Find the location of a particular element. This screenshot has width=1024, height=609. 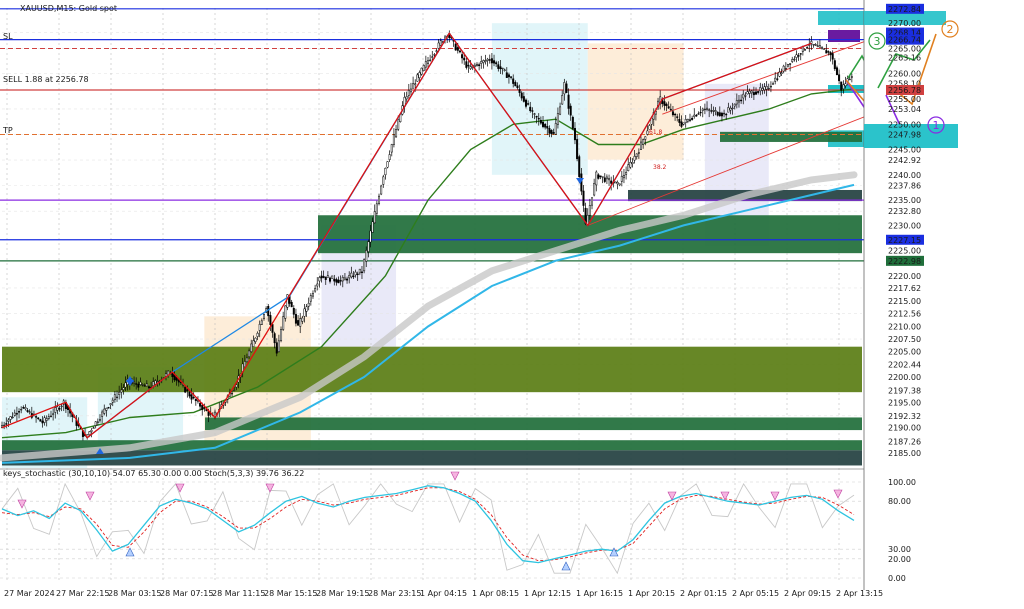

price-tick-label-15: 2240.00 is located at coordinates (904, 175).